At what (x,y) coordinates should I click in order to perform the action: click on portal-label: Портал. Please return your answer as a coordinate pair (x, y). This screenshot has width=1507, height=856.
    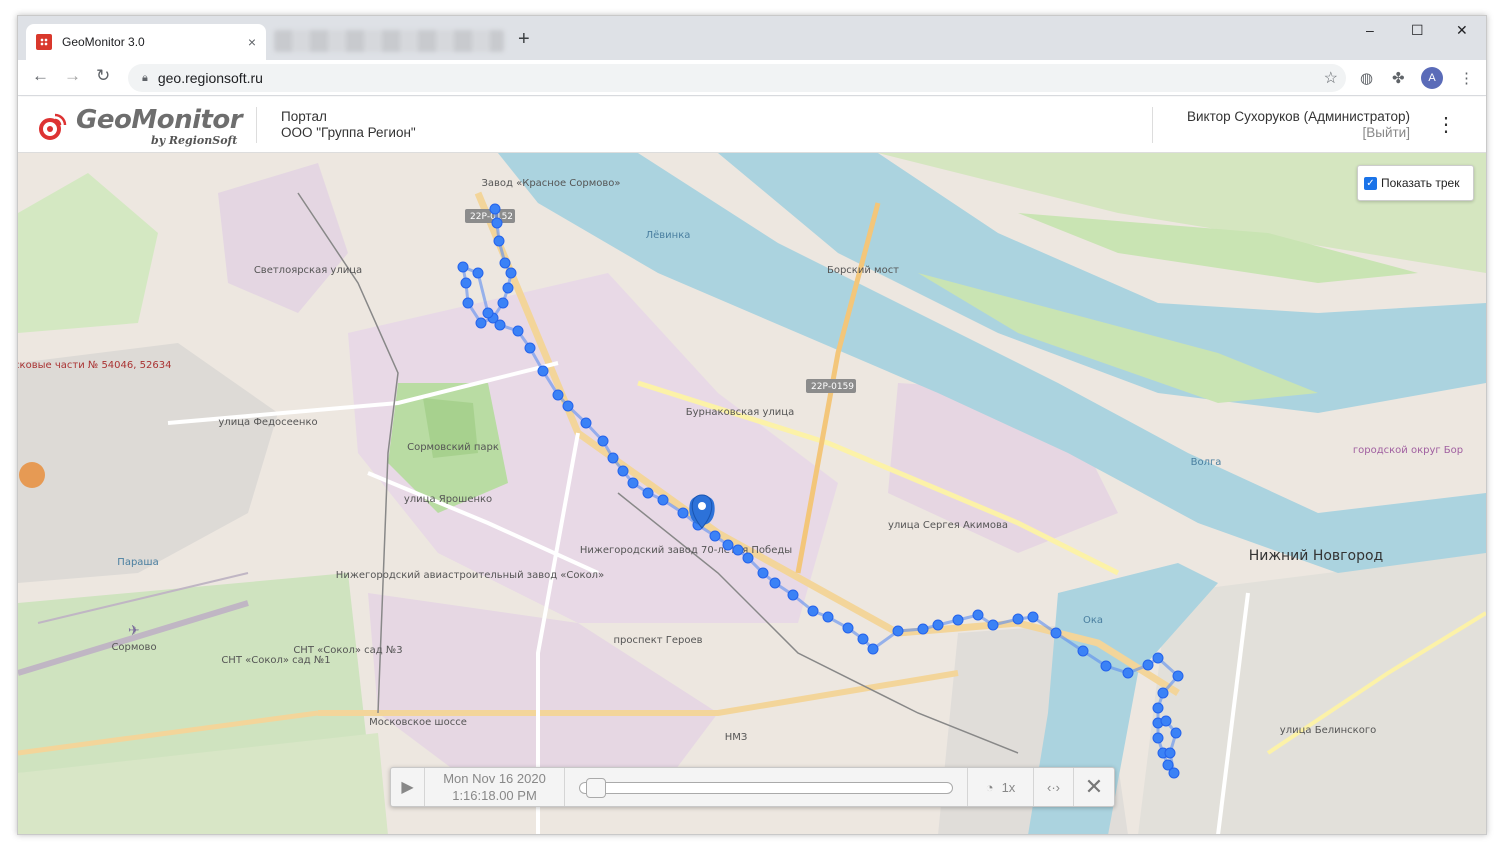
    Looking at the image, I should click on (304, 116).